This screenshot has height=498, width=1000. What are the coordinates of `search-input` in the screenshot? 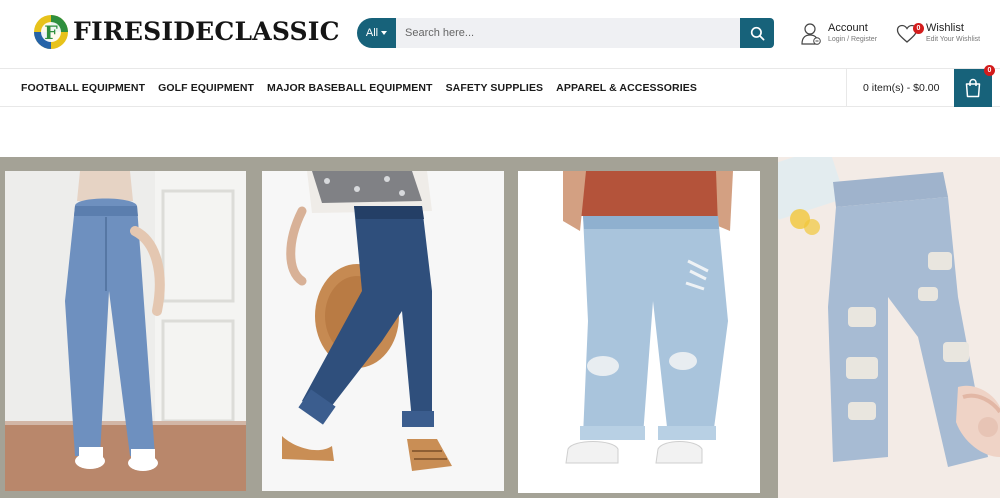 It's located at (568, 33).